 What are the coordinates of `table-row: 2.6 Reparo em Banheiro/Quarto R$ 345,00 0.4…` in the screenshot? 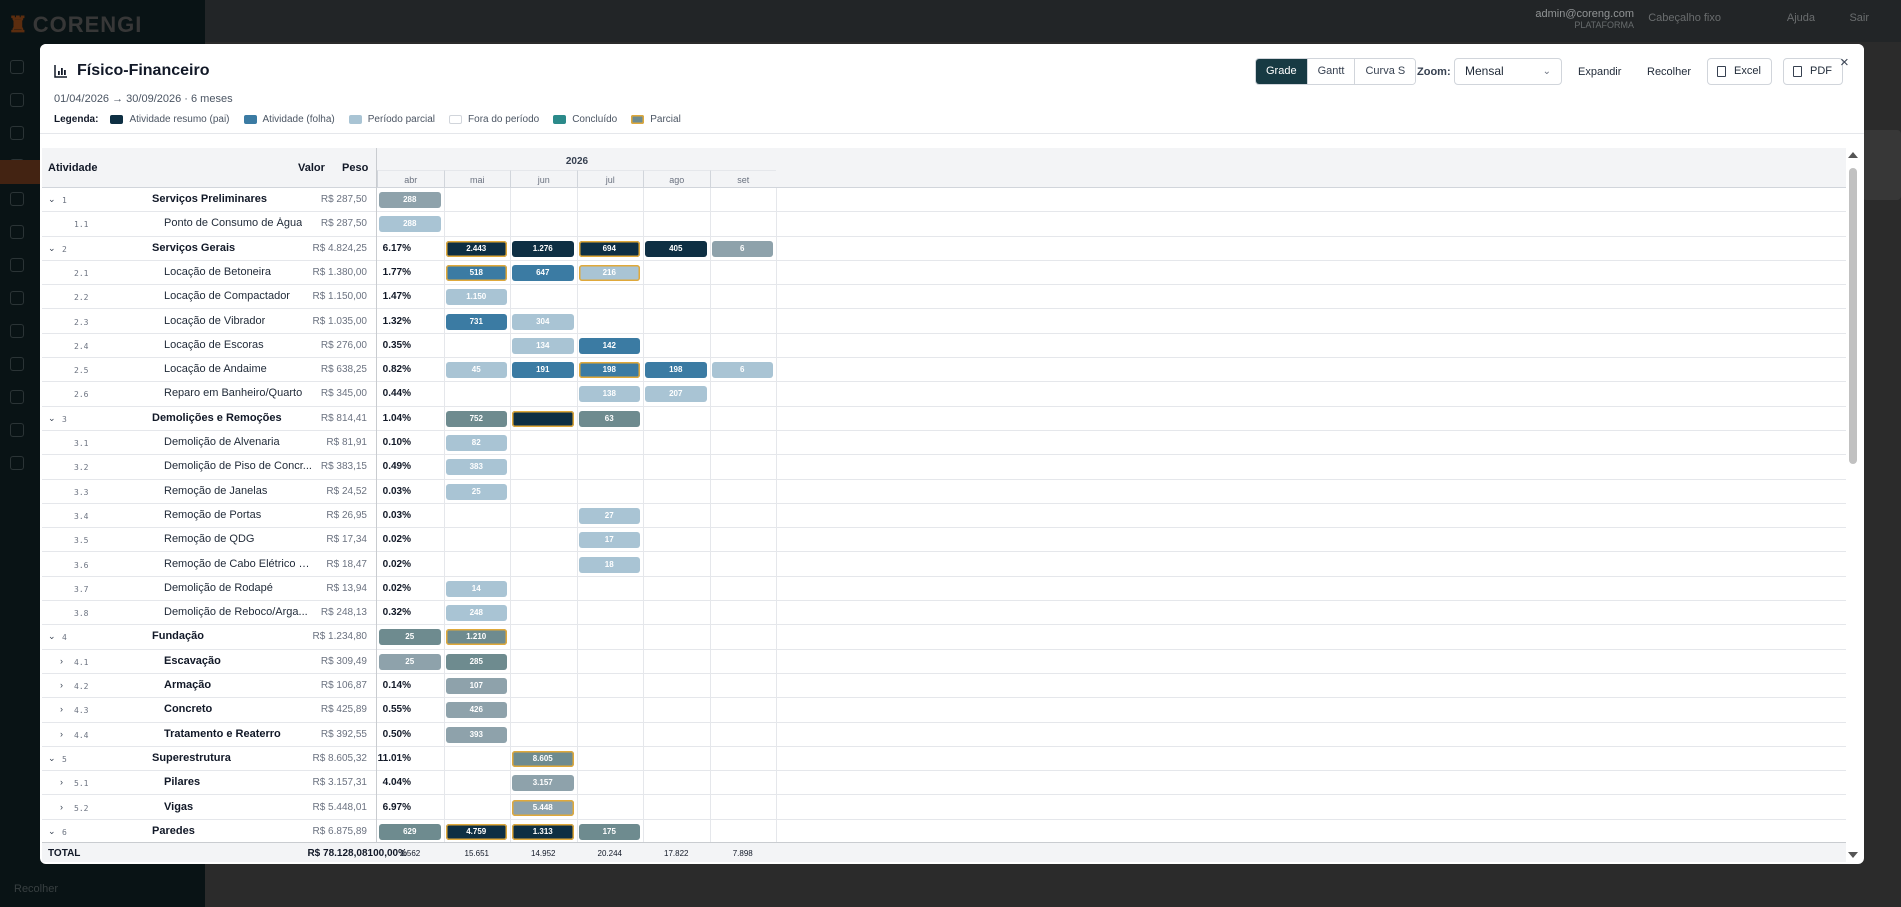 It's located at (945, 394).